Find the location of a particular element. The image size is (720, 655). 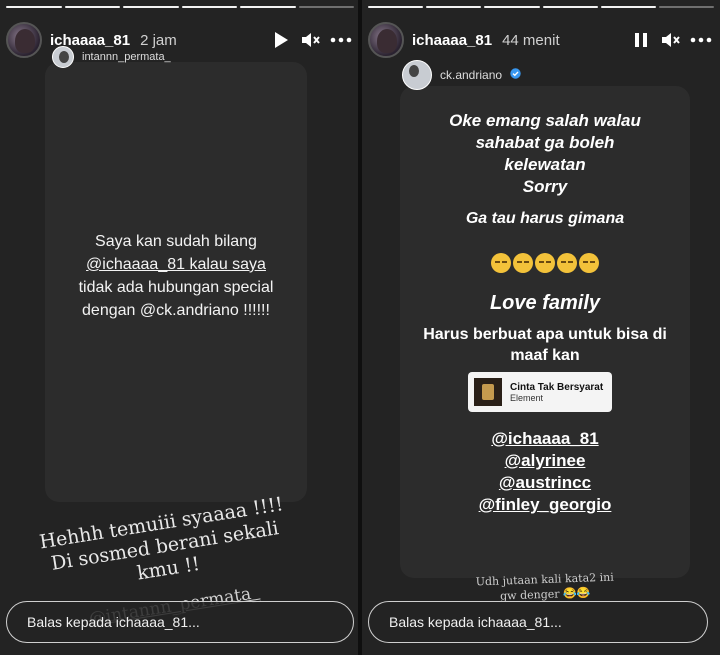

story-line: Harus berbuat apa untuk bisa di is located at coordinates (545, 334).